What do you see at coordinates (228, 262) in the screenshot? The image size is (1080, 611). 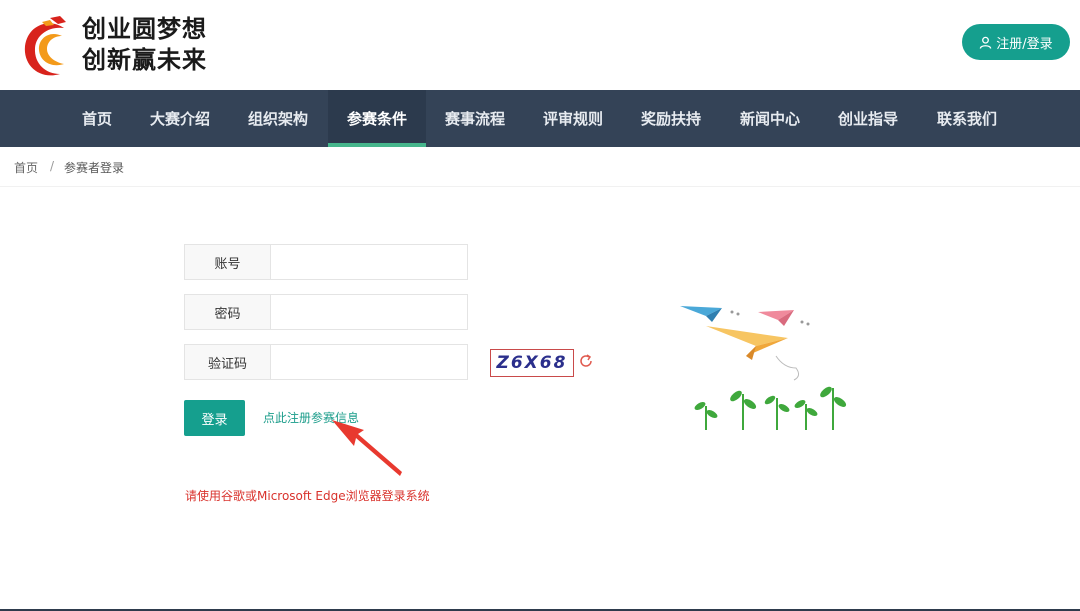 I see `account-label: 账号` at bounding box center [228, 262].